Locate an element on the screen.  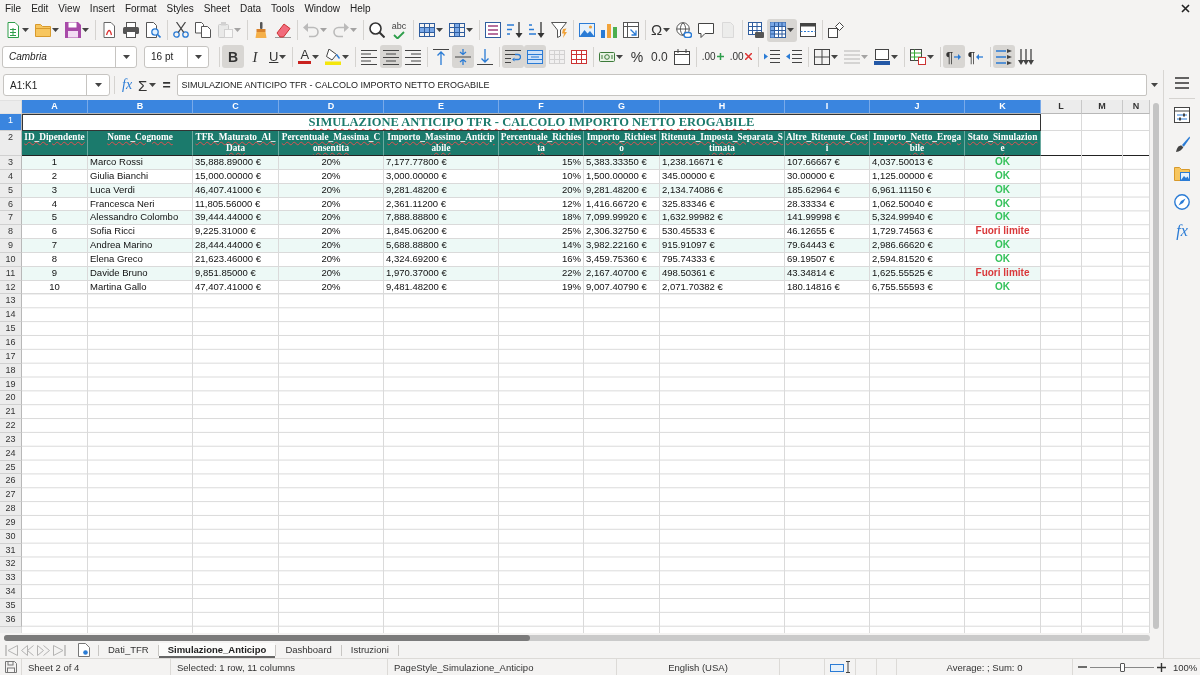
table-cell: 20% is located at coordinates (331, 163).